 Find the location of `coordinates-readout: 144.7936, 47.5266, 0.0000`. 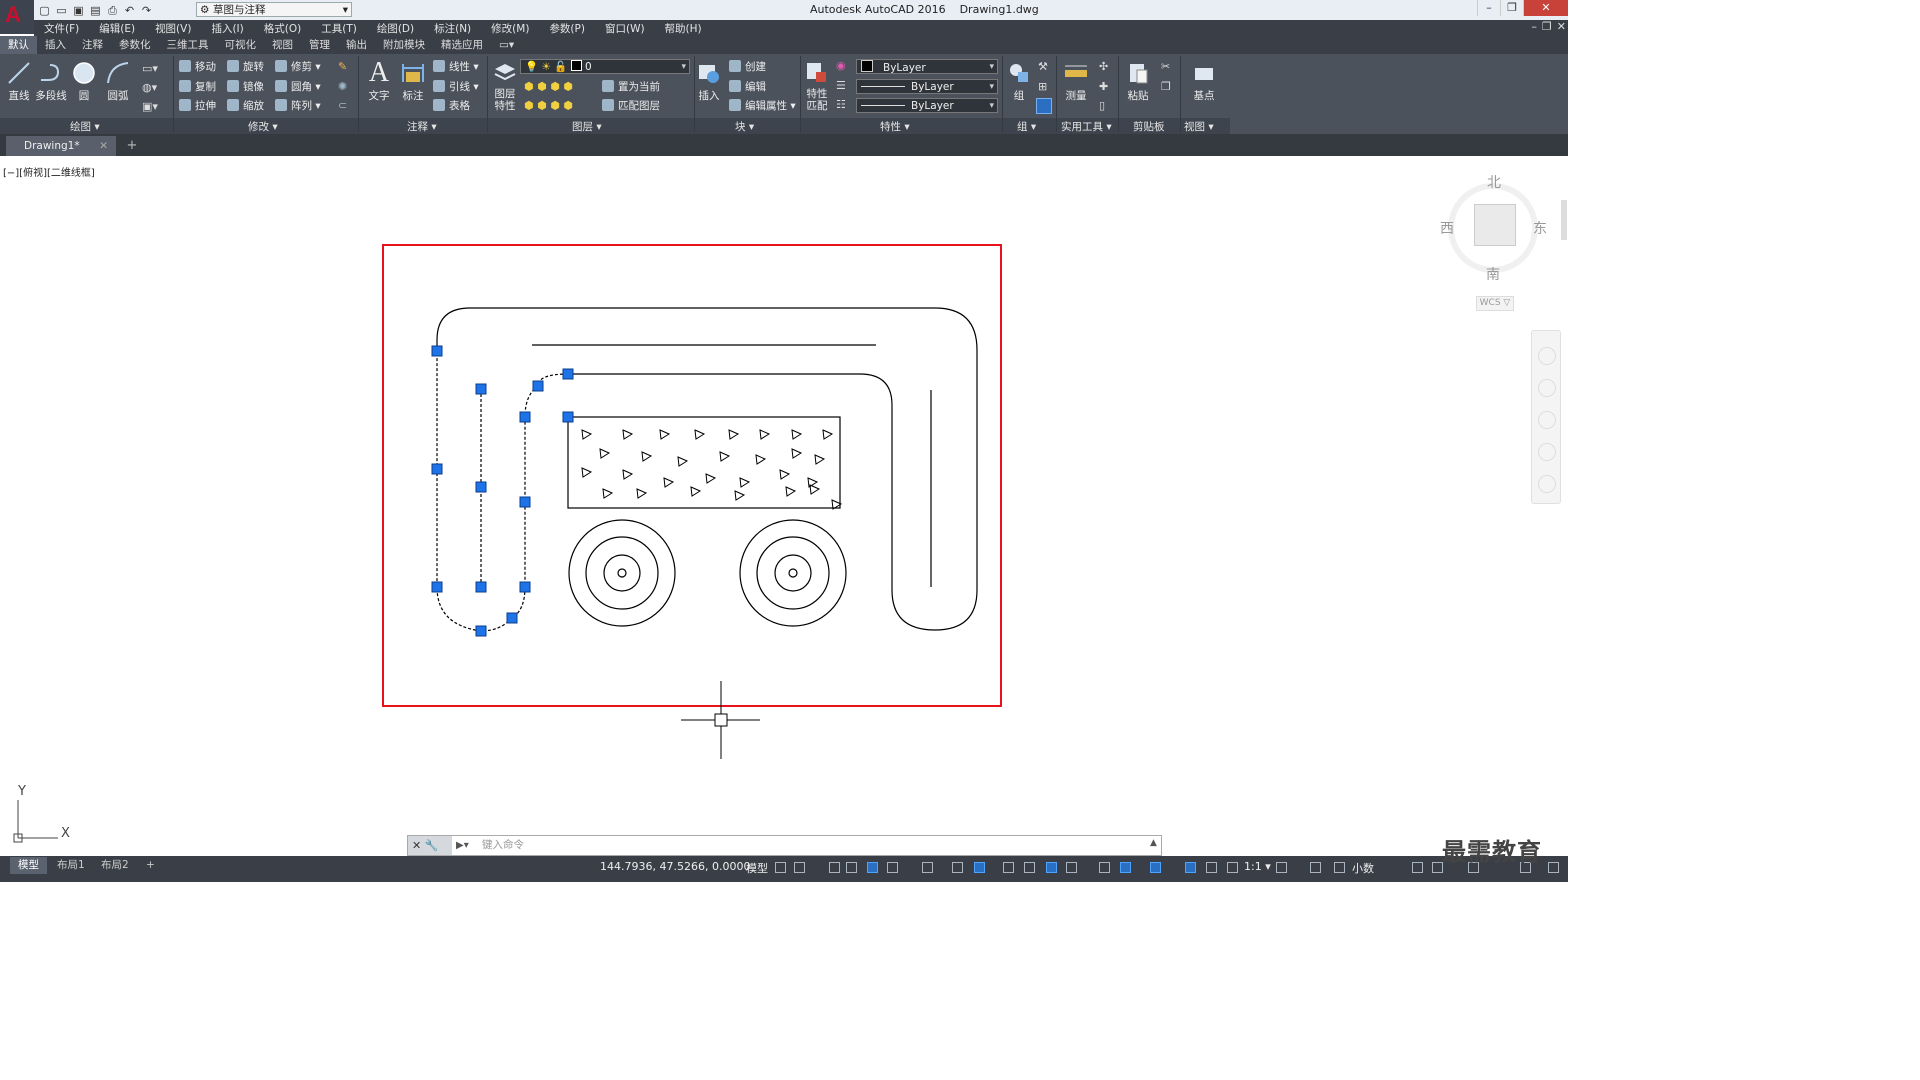

coordinates-readout: 144.7936, 47.5266, 0.0000 is located at coordinates (675, 866).